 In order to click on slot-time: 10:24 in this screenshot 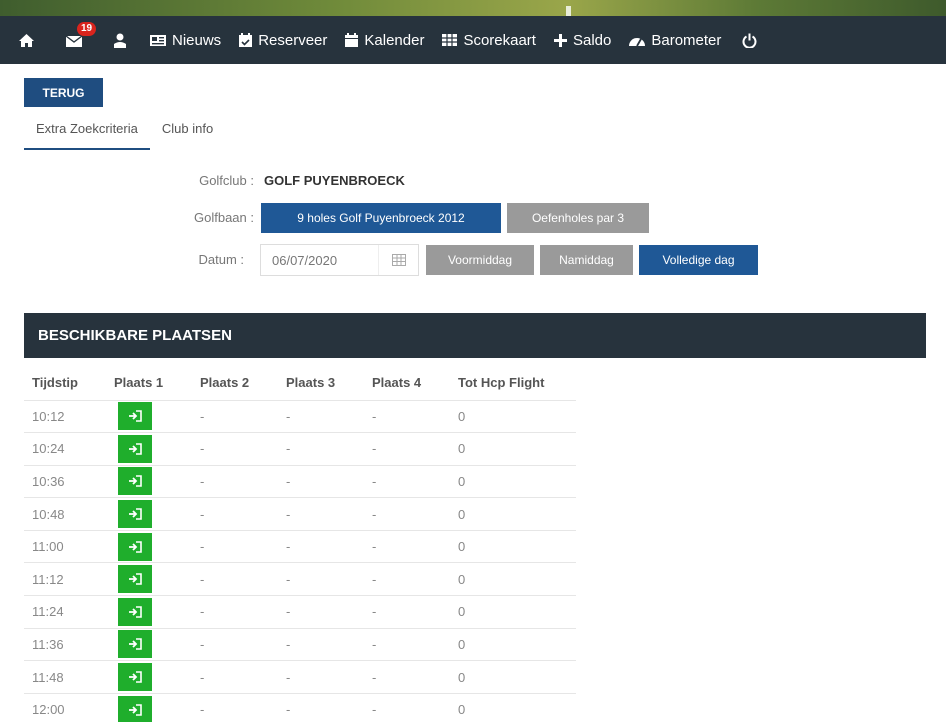, I will do `click(68, 449)`.